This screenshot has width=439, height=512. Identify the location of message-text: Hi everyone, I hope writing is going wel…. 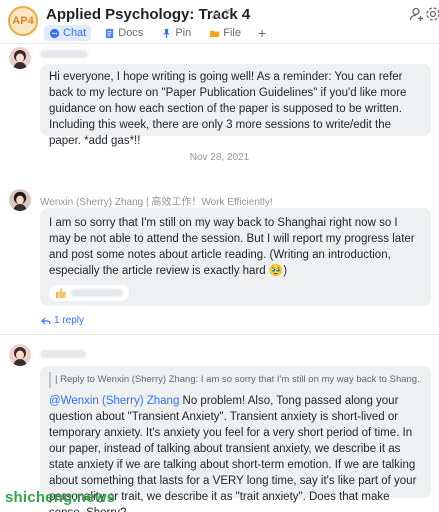
(228, 109).